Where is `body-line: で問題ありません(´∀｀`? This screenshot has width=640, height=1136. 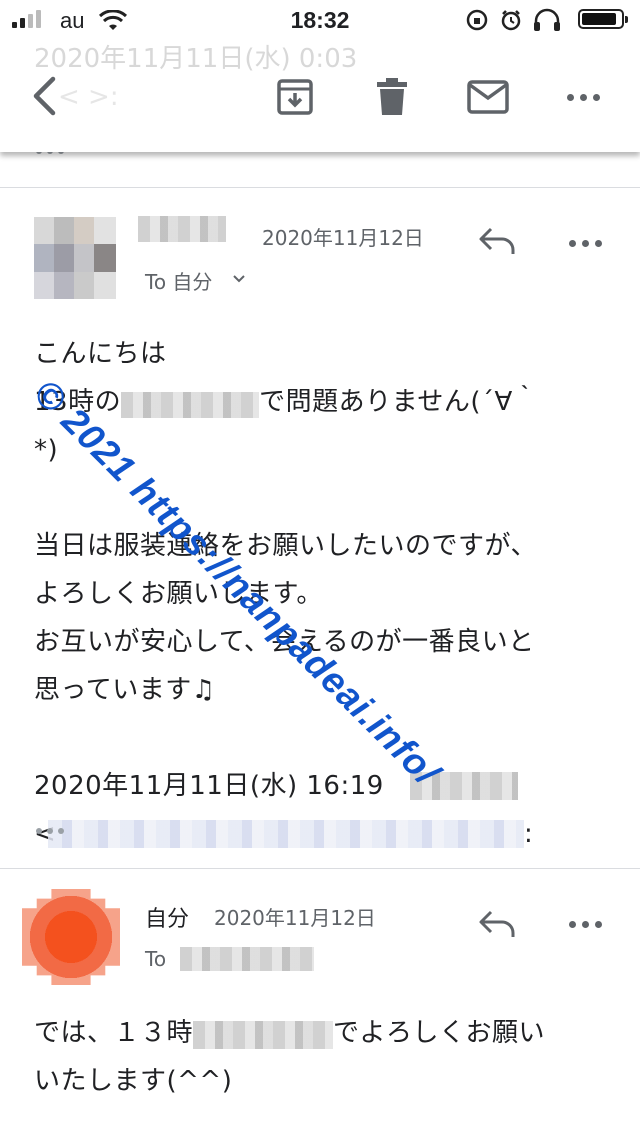
body-line: で問題ありません(´∀｀ is located at coordinates (399, 402).